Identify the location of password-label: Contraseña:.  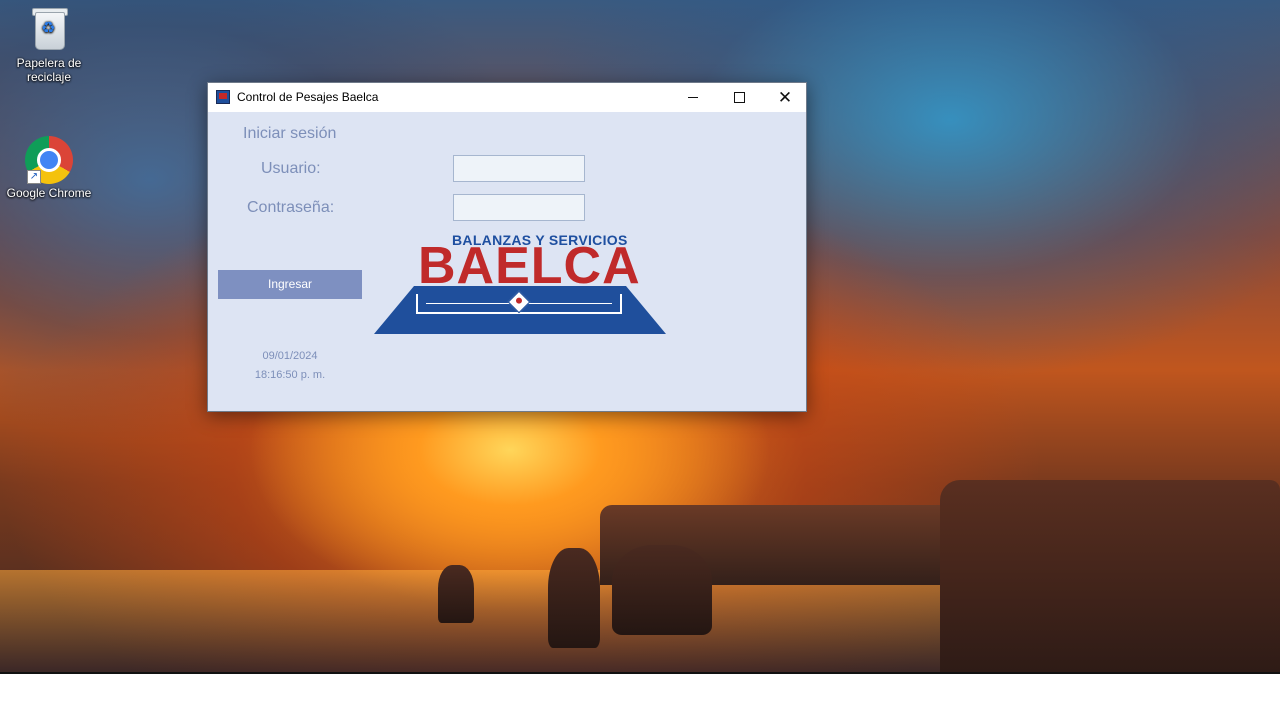
(291, 207).